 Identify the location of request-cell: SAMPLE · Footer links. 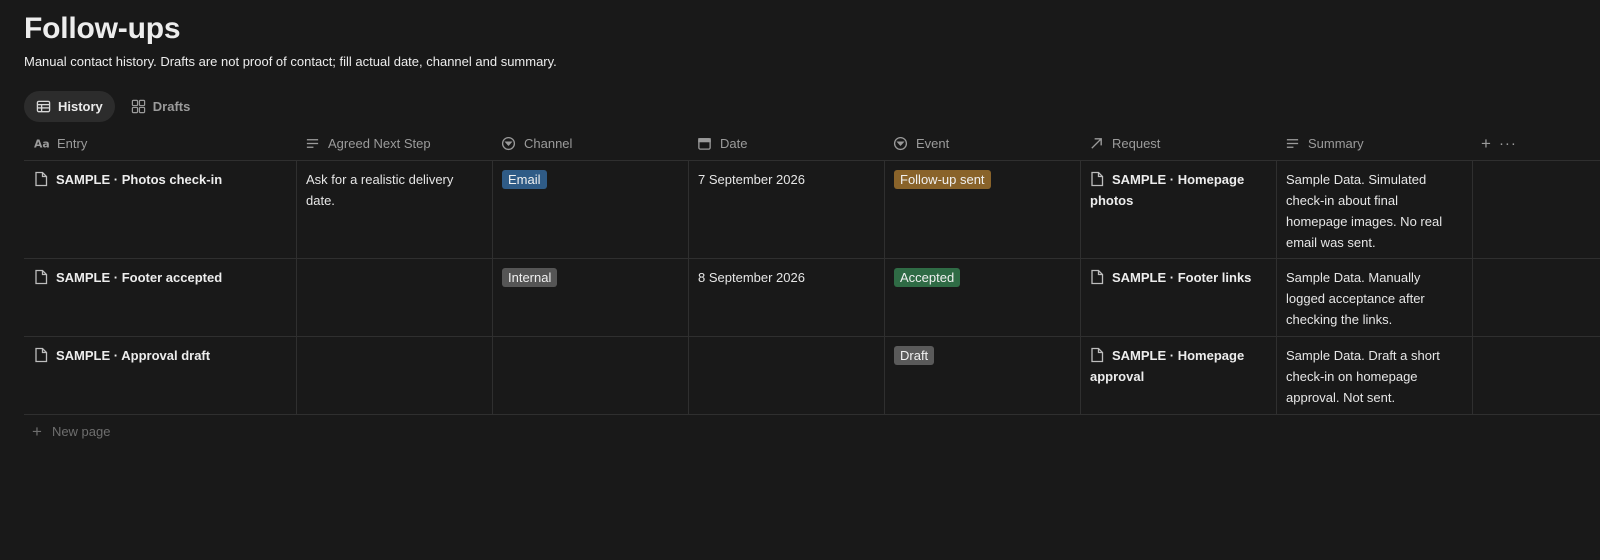
(1179, 297).